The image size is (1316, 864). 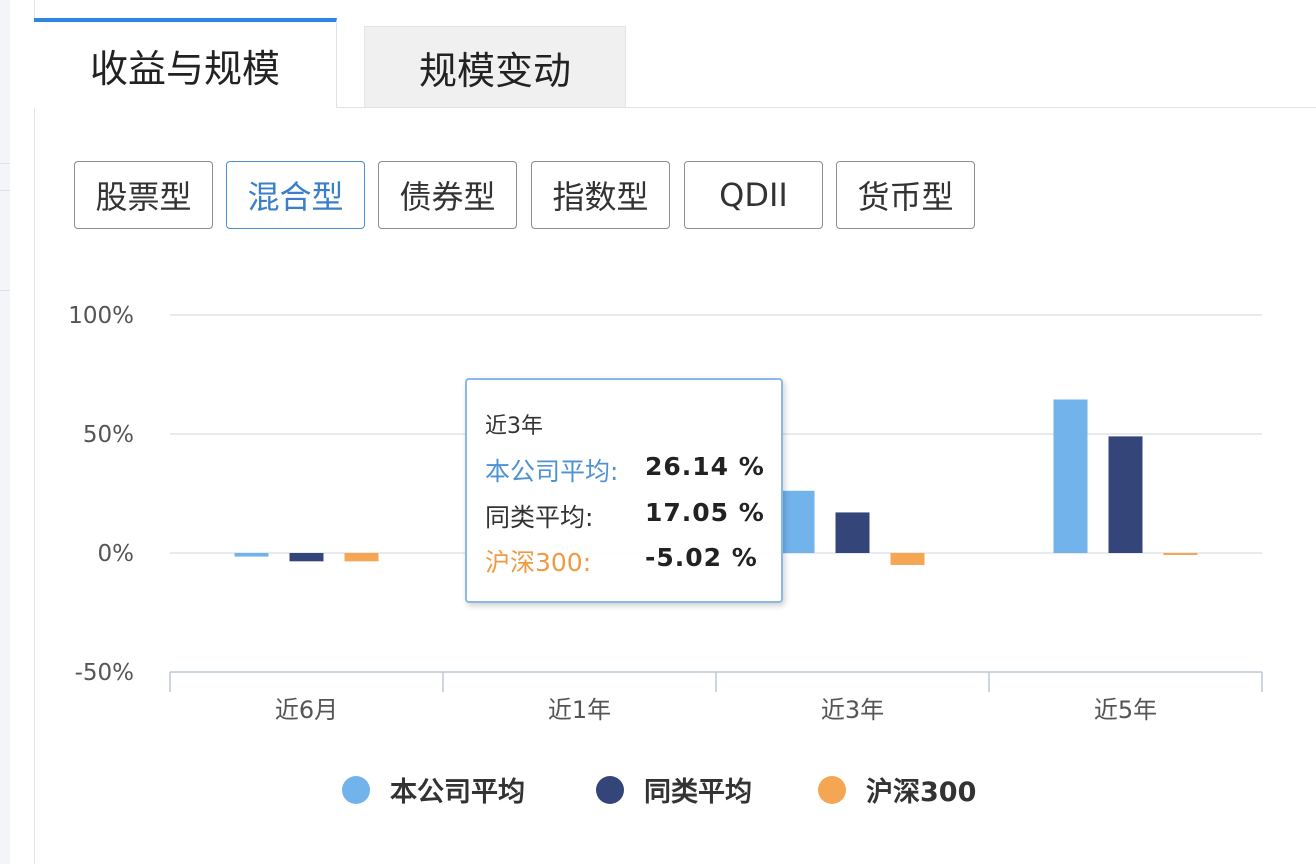 What do you see at coordinates (538, 562) in the screenshot?
I see `tooltip-label: 沪深300:` at bounding box center [538, 562].